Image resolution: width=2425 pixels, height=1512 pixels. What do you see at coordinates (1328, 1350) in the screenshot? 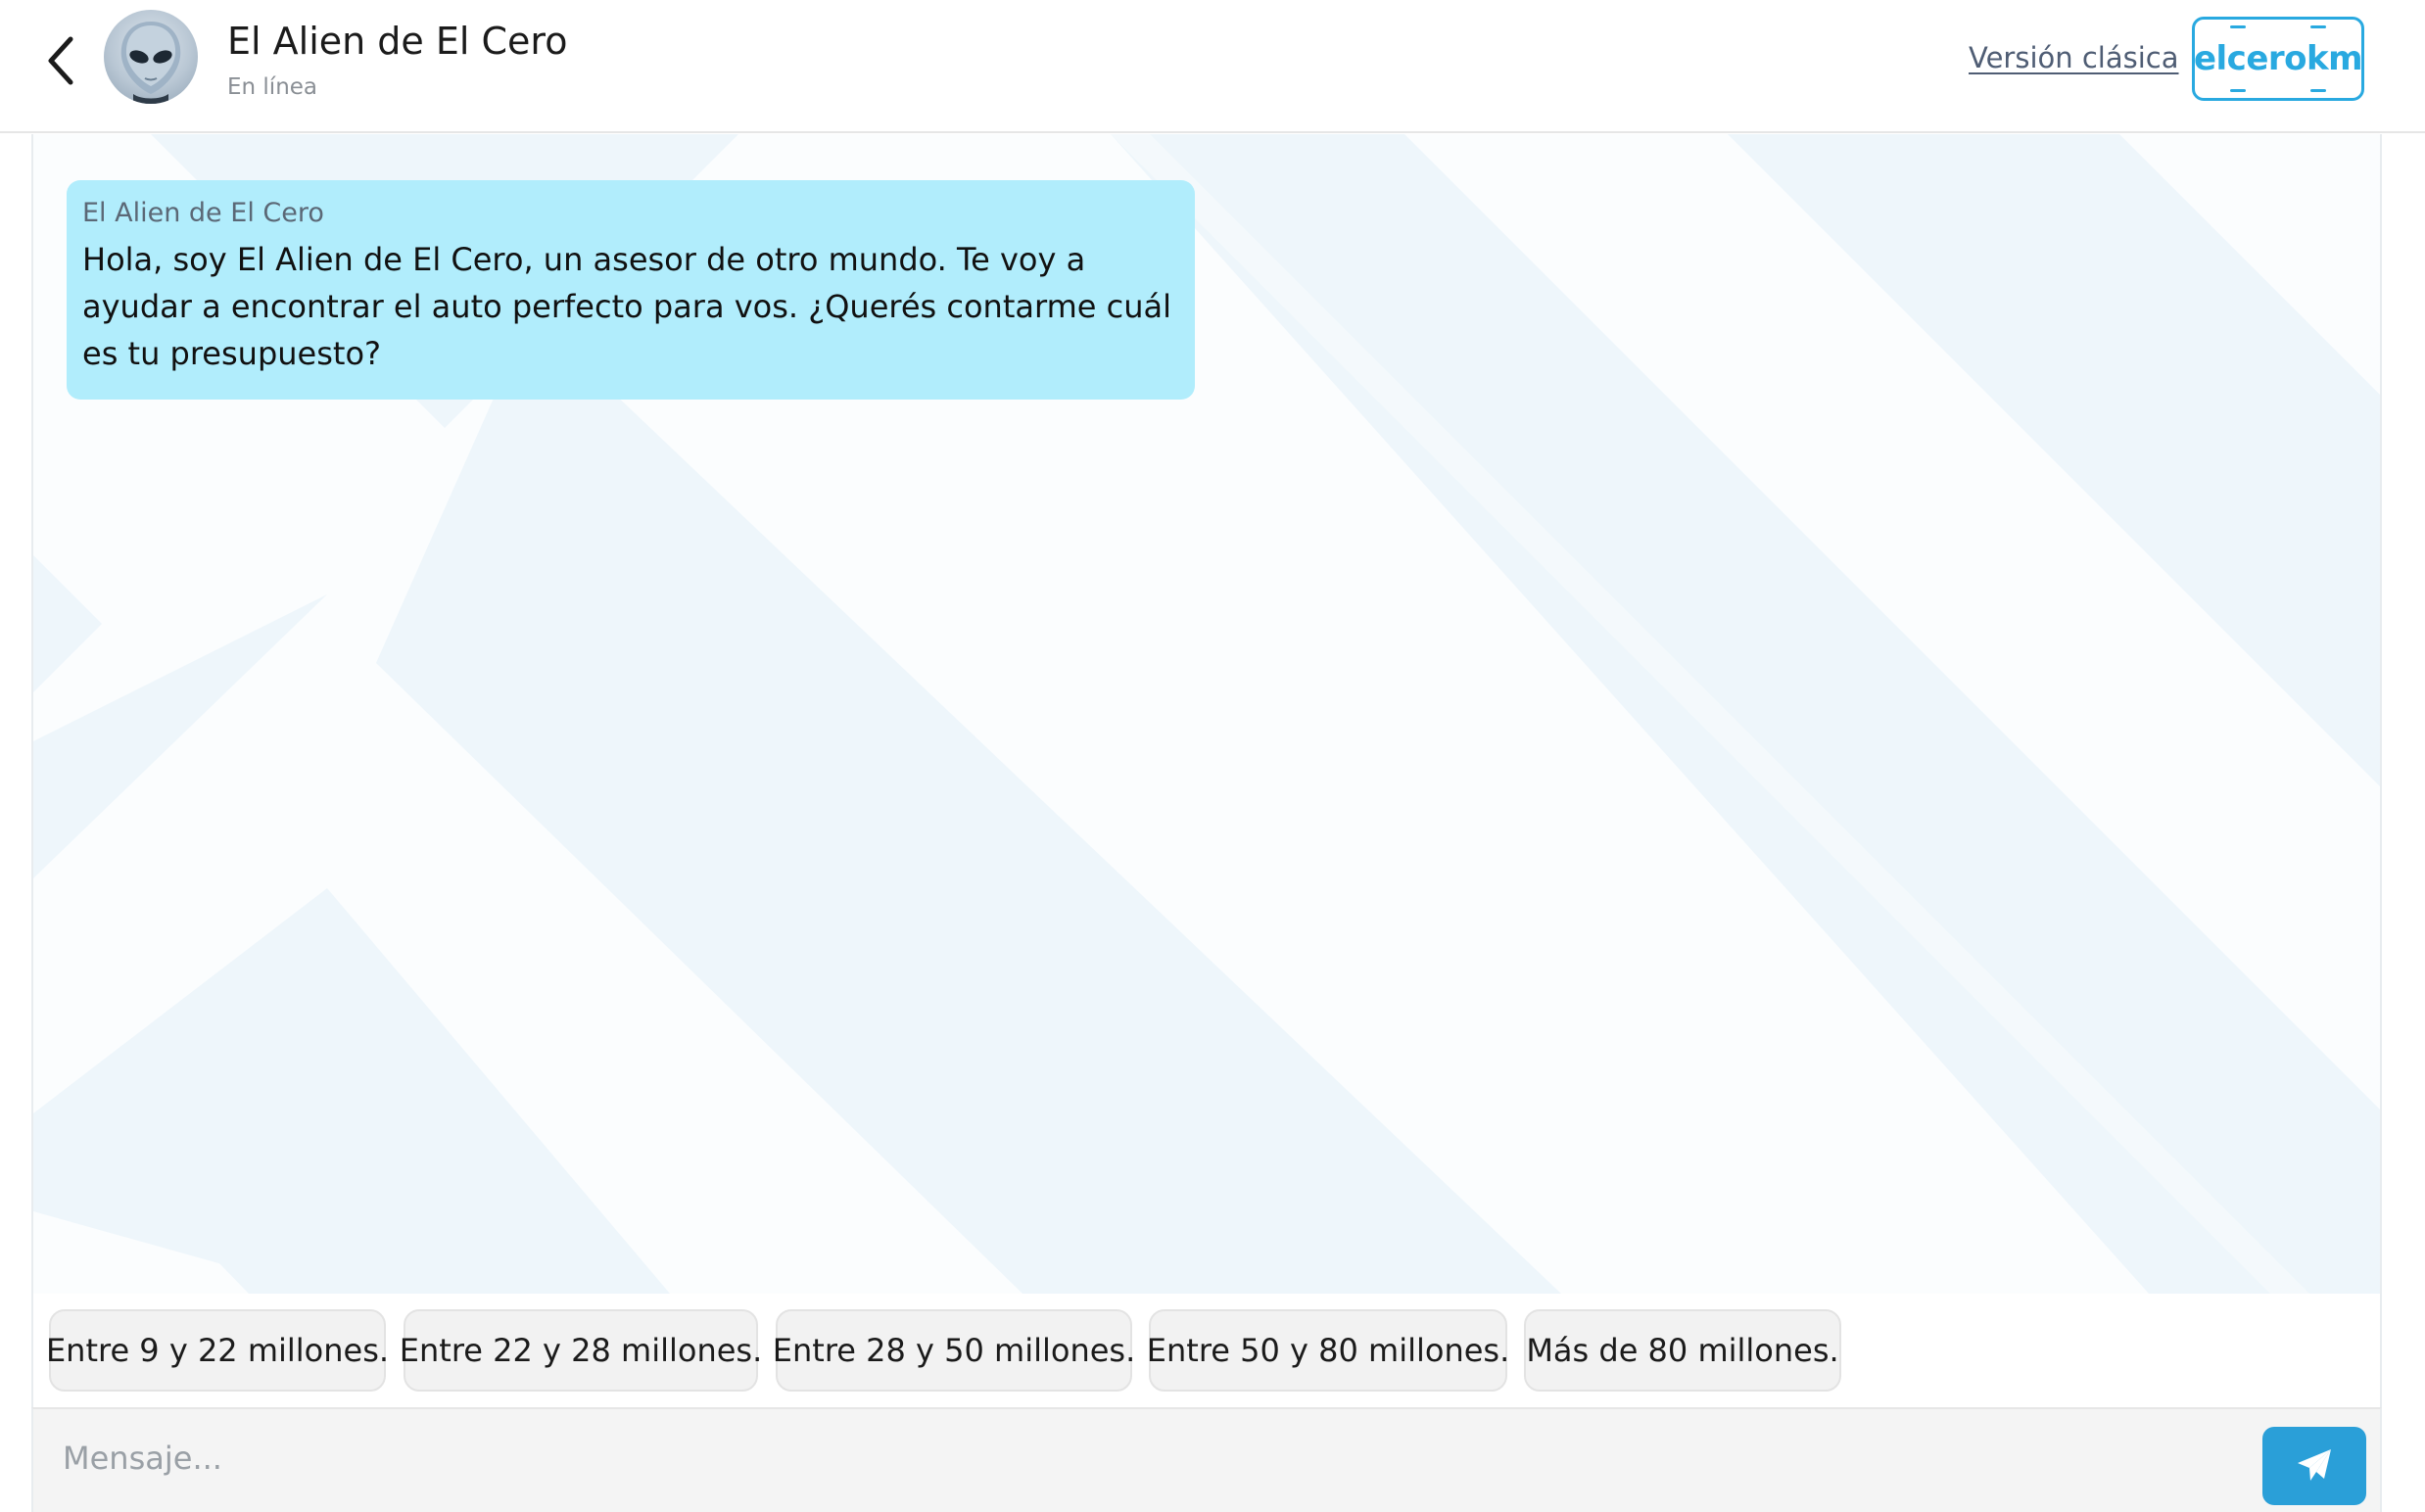
I see `quick-reply-50-80: Entre 50 y 80 millones.` at bounding box center [1328, 1350].